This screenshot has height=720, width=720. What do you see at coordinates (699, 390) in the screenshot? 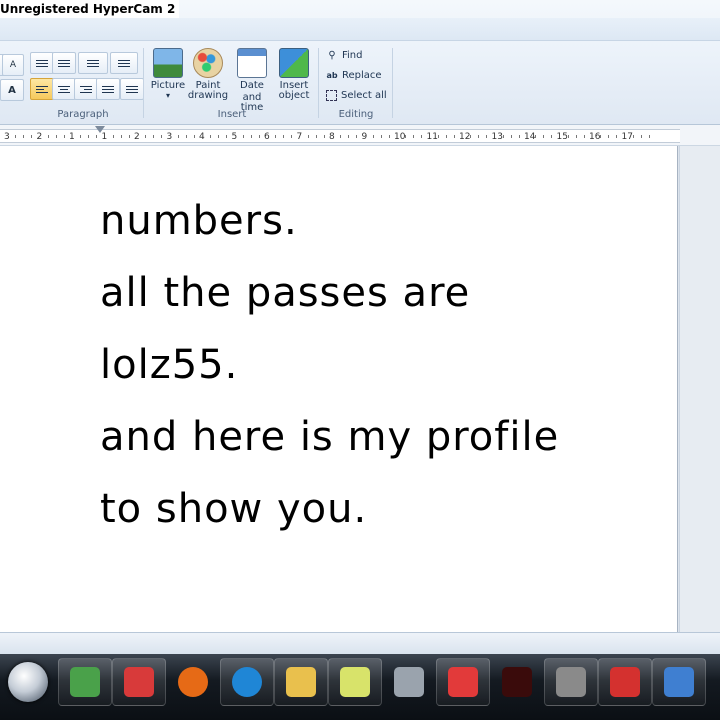
I see `vertical-scrollbar` at bounding box center [699, 390].